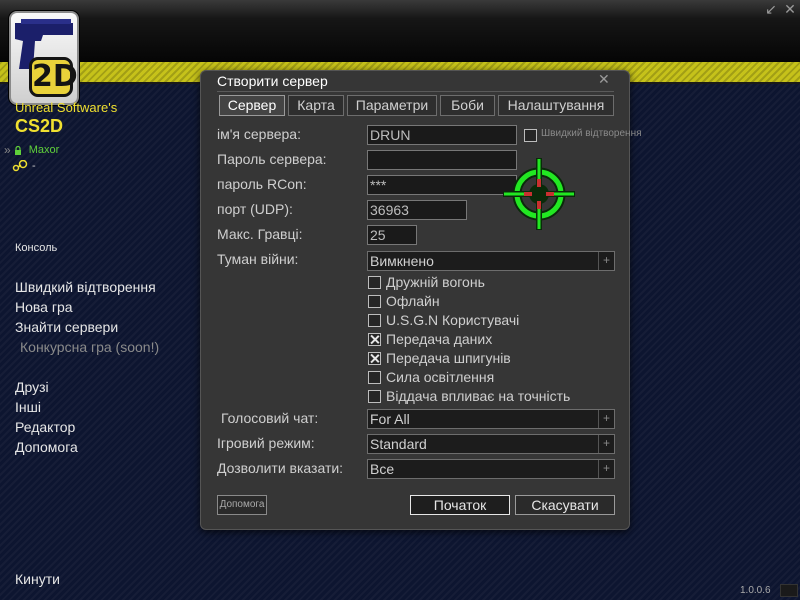  What do you see at coordinates (398, 444) in the screenshot?
I see `game-mode-value: Standard` at bounding box center [398, 444].